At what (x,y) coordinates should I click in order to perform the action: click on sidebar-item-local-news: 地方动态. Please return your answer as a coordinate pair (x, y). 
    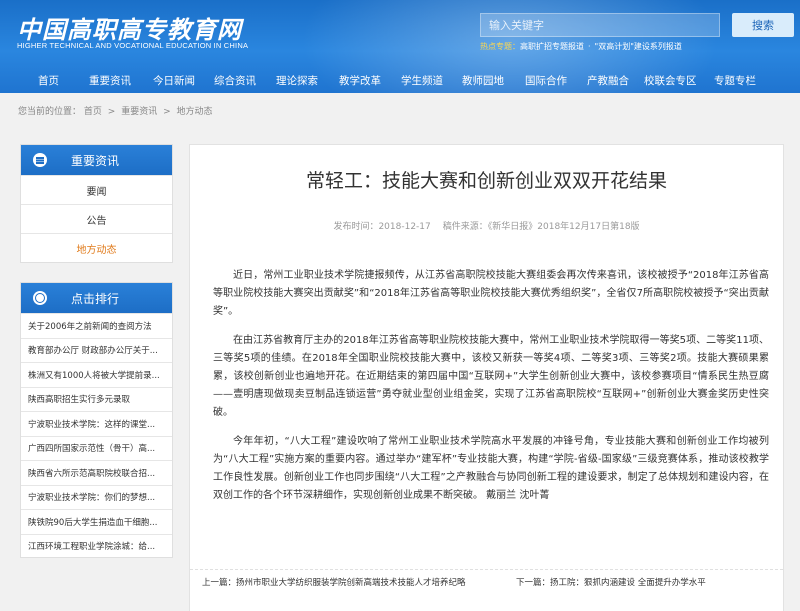
    Looking at the image, I should click on (96, 247).